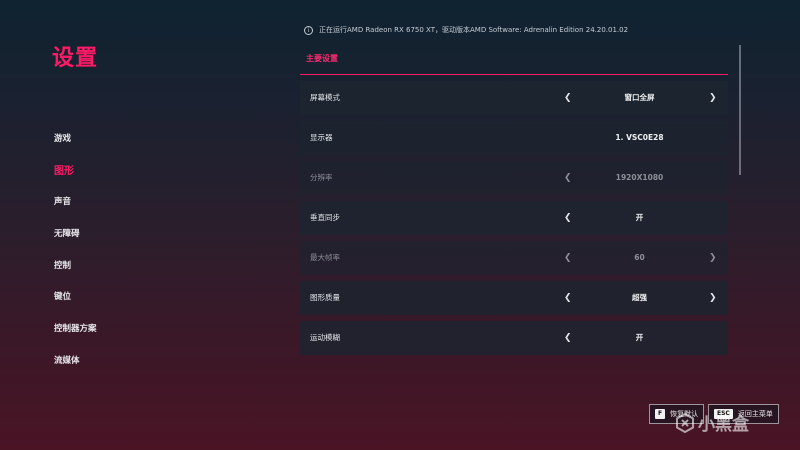 This screenshot has width=800, height=450. What do you see at coordinates (685, 422) in the screenshot?
I see `xiaoheihe-logo-icon` at bounding box center [685, 422].